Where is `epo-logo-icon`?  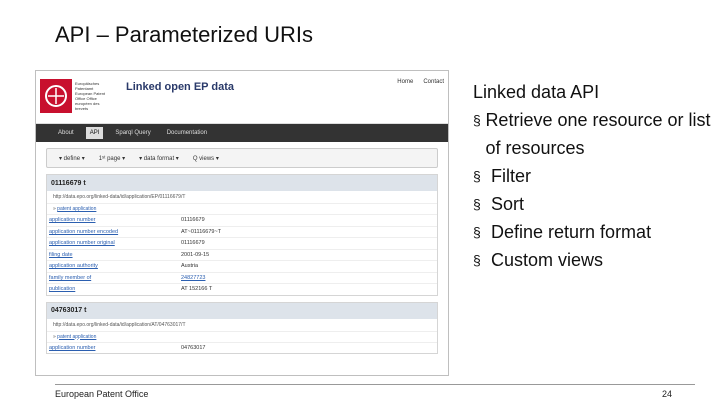
epo-logo-icon is located at coordinates (56, 96).